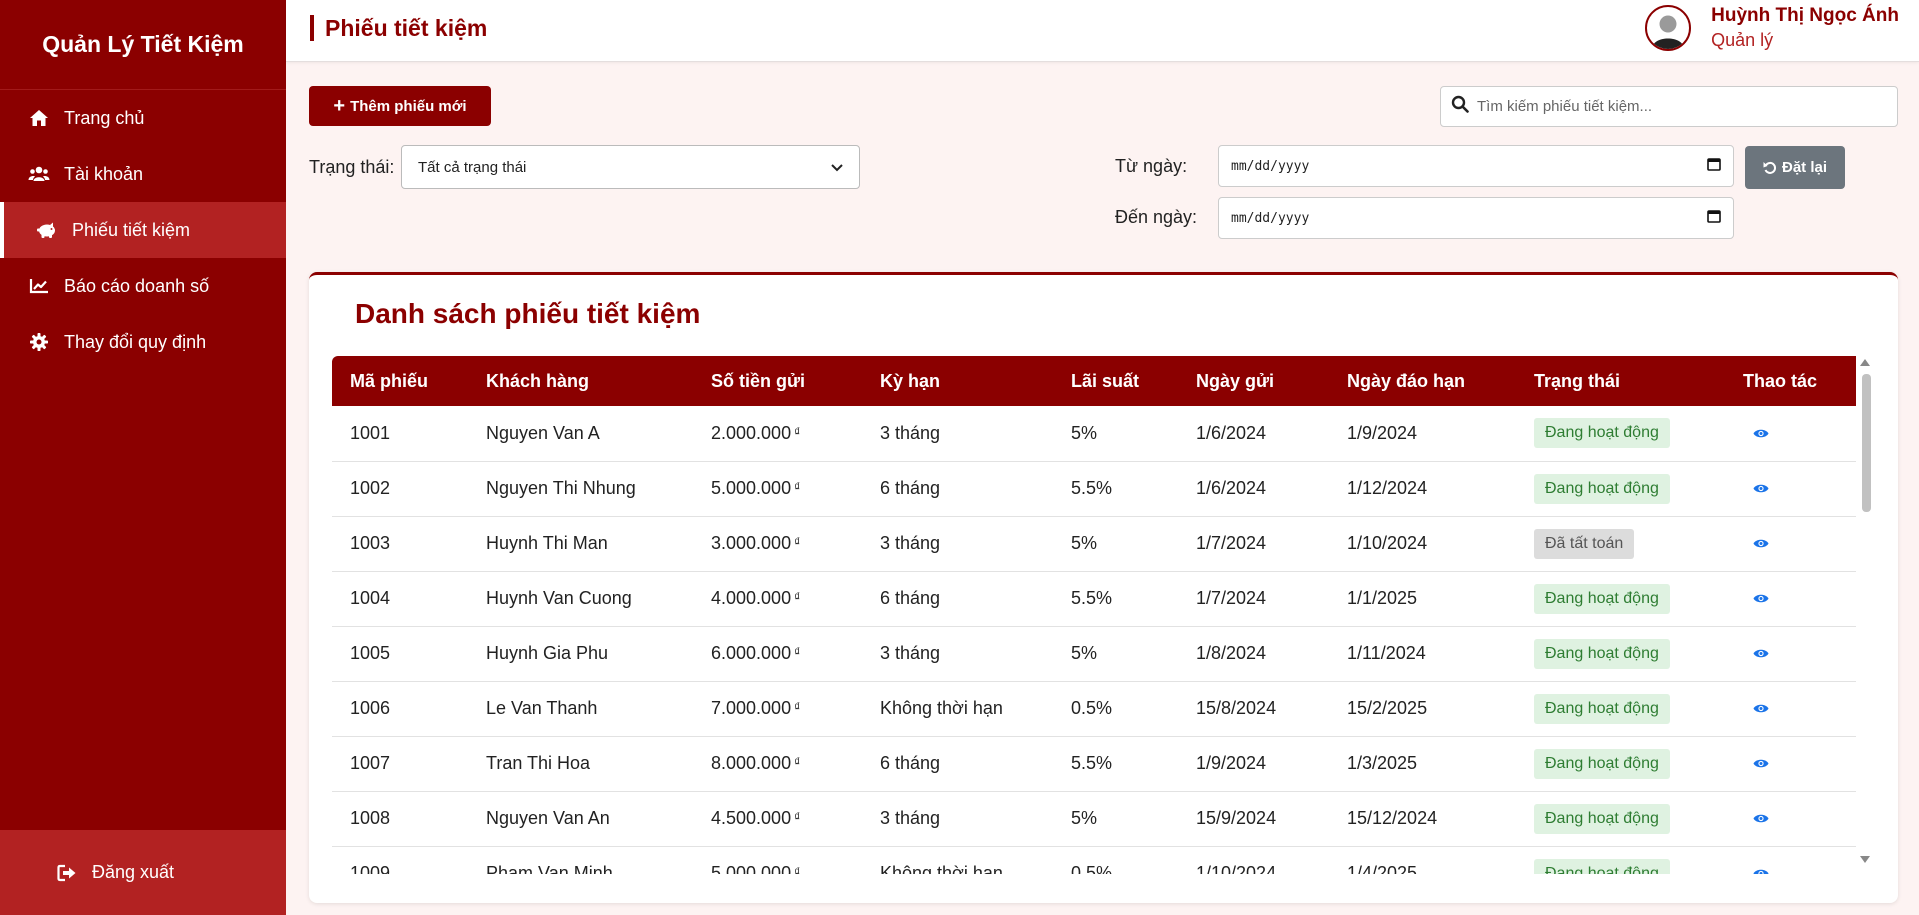 The height and width of the screenshot is (915, 1919). I want to click on to-date-input: mm/dd/yyyy, so click(1476, 218).